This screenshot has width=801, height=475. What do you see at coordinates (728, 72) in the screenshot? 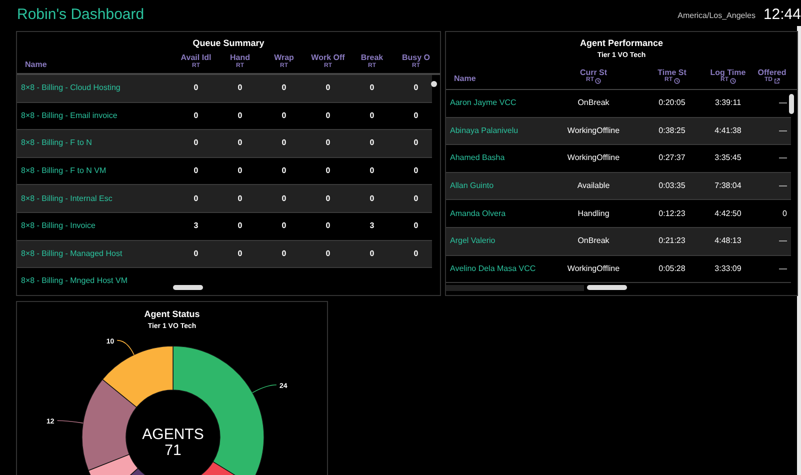
I see `column-header: Log Time` at bounding box center [728, 72].